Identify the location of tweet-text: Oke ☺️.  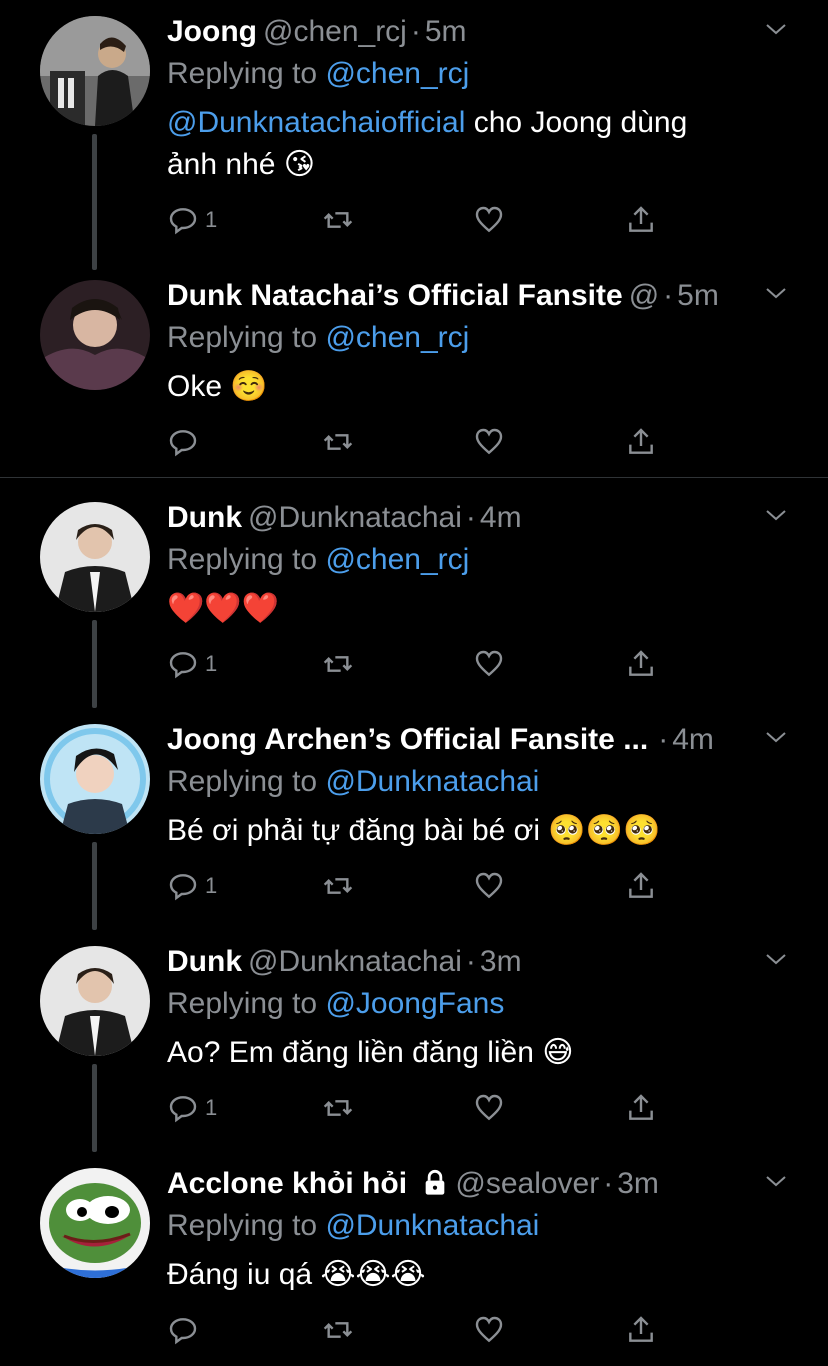
(217, 386).